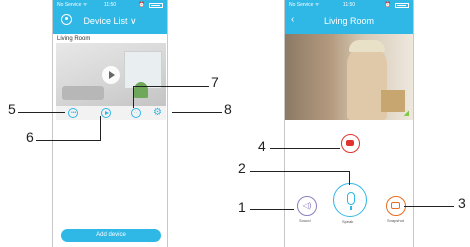 The image size is (470, 247). What do you see at coordinates (12, 109) in the screenshot?
I see `callout-5: 5` at bounding box center [12, 109].